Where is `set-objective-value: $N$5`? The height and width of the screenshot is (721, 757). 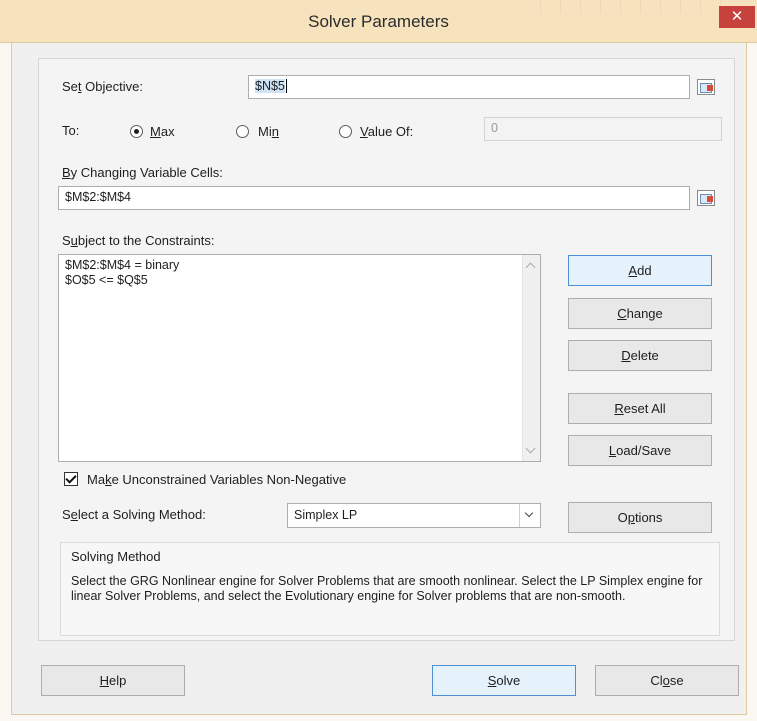 set-objective-value: $N$5 is located at coordinates (270, 86).